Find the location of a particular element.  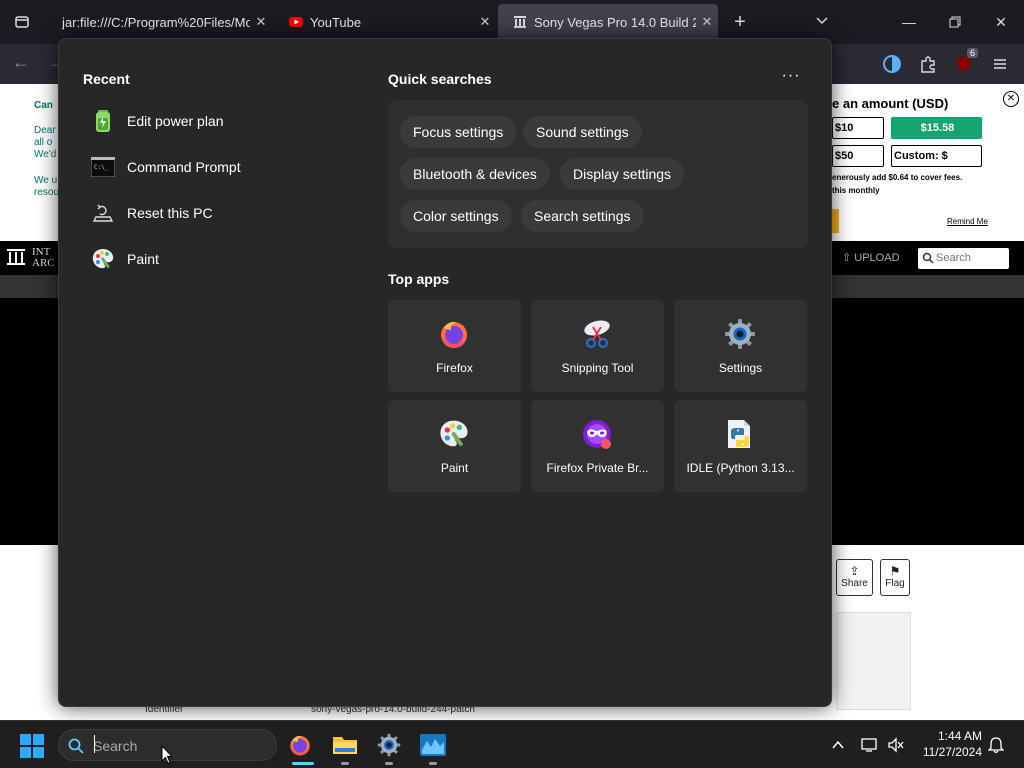

hamburger-menu-icon is located at coordinates (1000, 64).